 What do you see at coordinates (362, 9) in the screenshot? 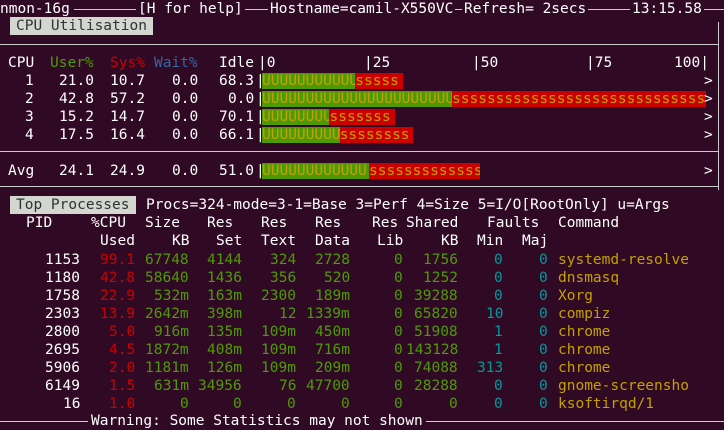
I see `hostname: Hostname=camil-X550VC` at bounding box center [362, 9].